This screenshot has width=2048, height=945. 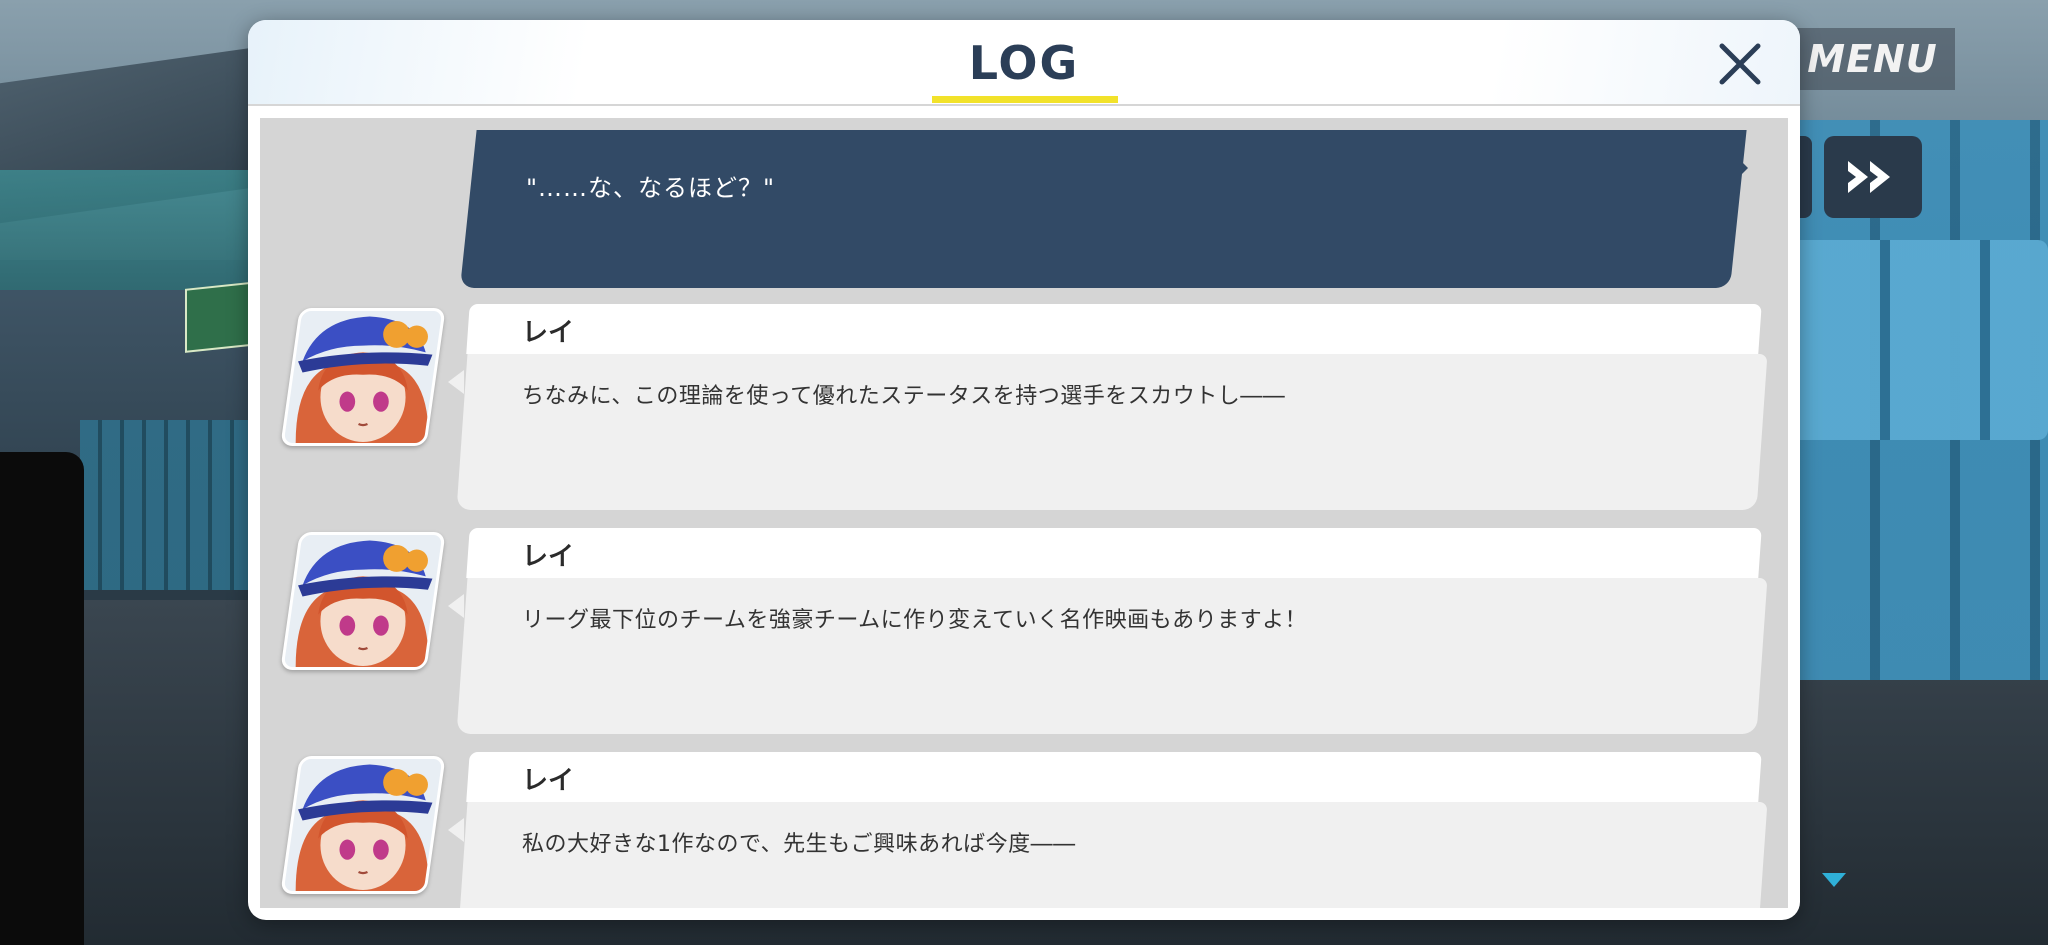 I want to click on dialogue-text: リーグ最下位のチームを強豪チームに作り変えていく名作映画もありますよ！, so click(x=915, y=620).